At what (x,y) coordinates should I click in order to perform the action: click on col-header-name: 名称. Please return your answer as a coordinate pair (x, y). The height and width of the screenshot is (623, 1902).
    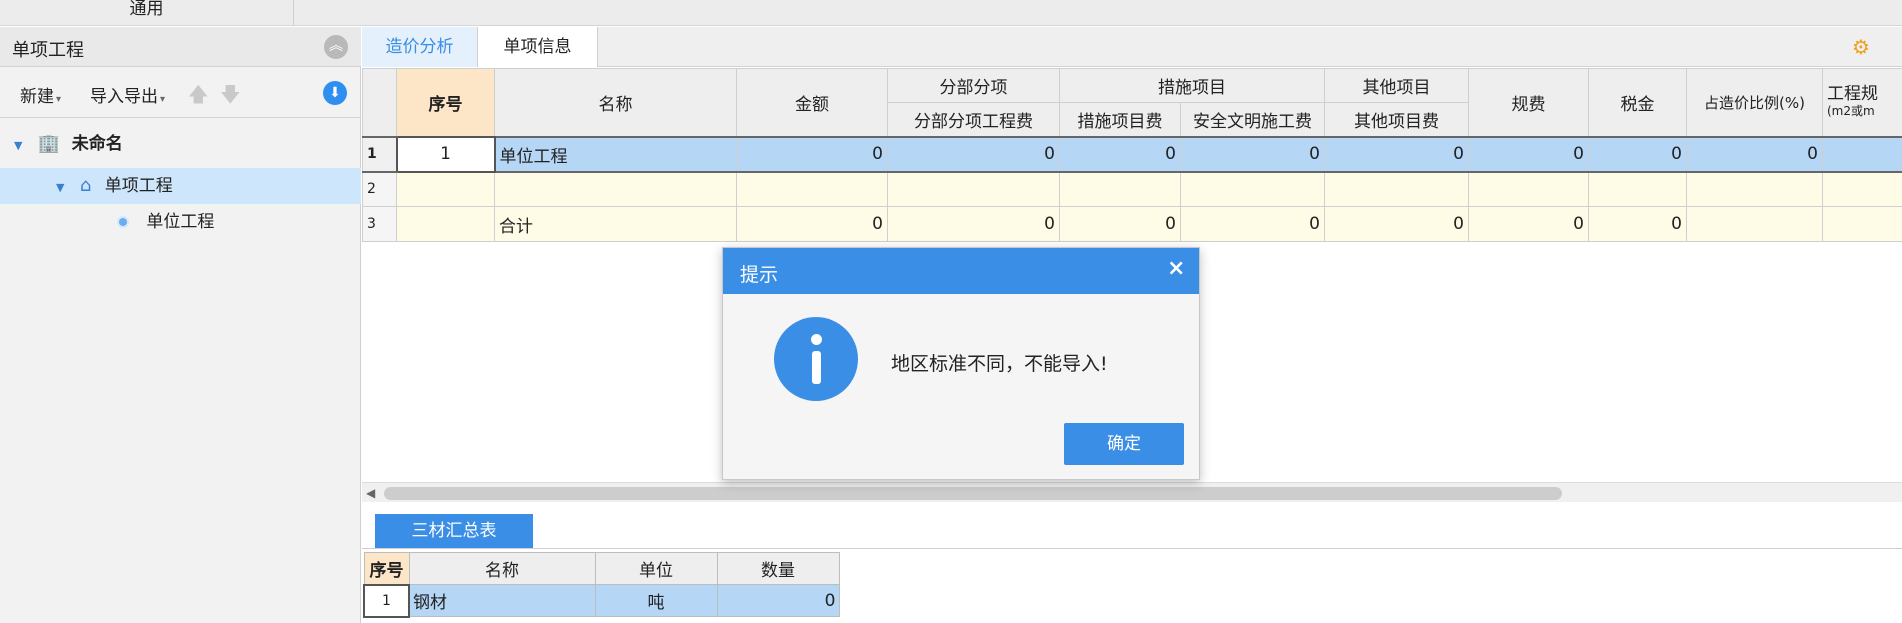
    Looking at the image, I should click on (502, 568).